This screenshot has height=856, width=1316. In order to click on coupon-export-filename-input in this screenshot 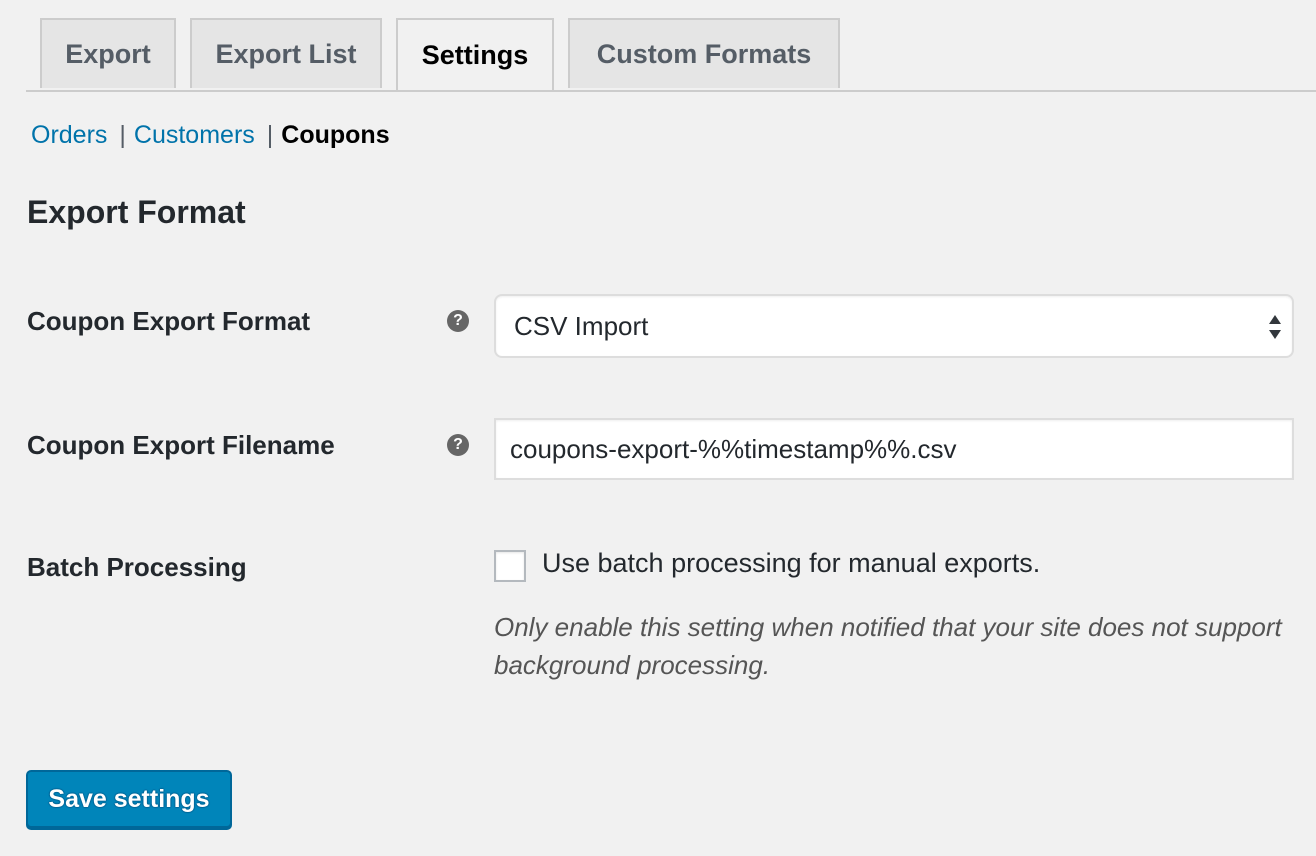, I will do `click(894, 449)`.